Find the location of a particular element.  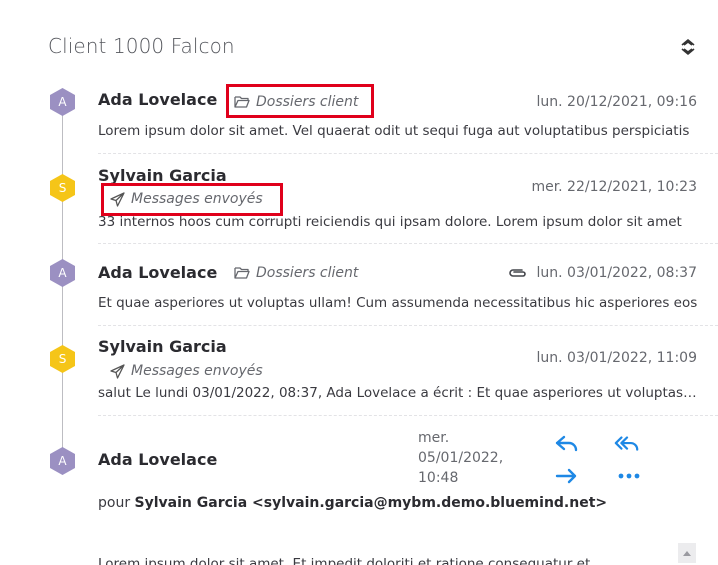

scroll-up-icon is located at coordinates (687, 553).